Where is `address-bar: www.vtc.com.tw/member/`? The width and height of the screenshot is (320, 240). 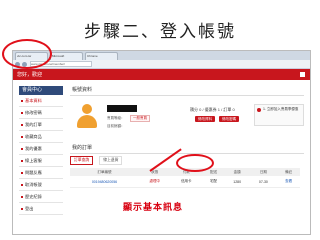
address-bar: www.vtc.com.tw/member/ is located at coordinates (161, 64).